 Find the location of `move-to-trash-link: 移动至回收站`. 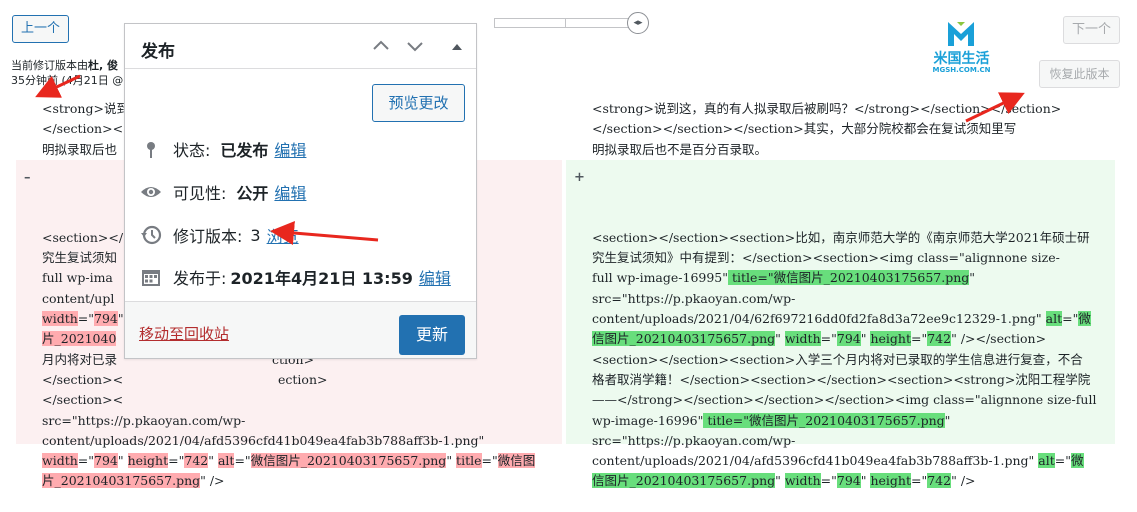

move-to-trash-link: 移动至回收站 is located at coordinates (184, 333).